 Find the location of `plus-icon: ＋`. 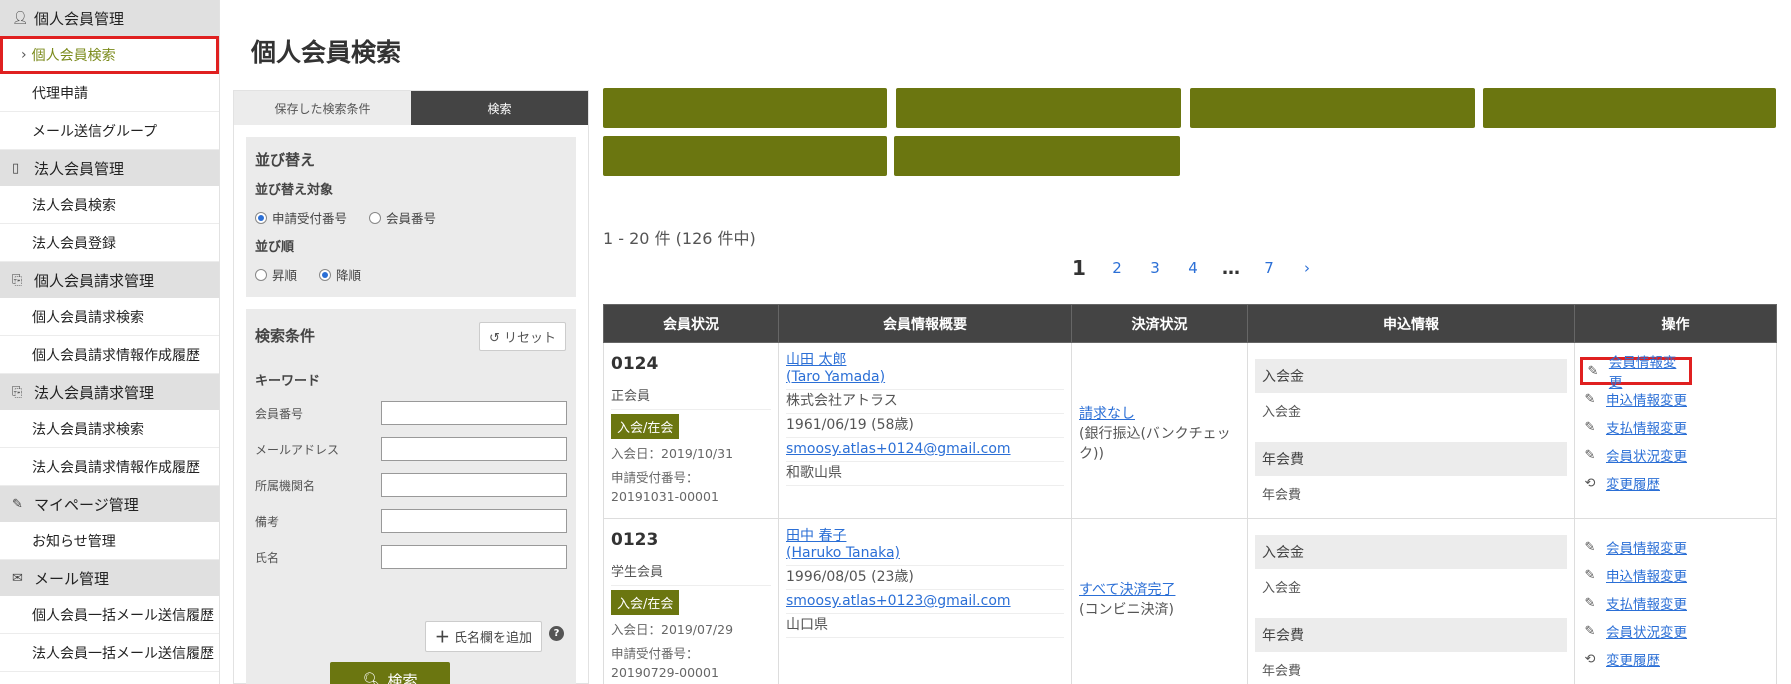

plus-icon: ＋ is located at coordinates (442, 637).